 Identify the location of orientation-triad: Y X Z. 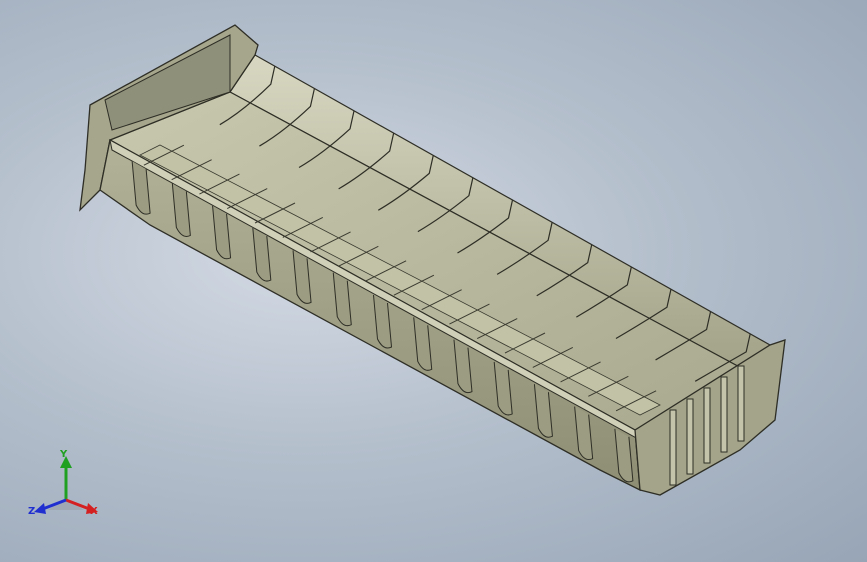
(66, 488).